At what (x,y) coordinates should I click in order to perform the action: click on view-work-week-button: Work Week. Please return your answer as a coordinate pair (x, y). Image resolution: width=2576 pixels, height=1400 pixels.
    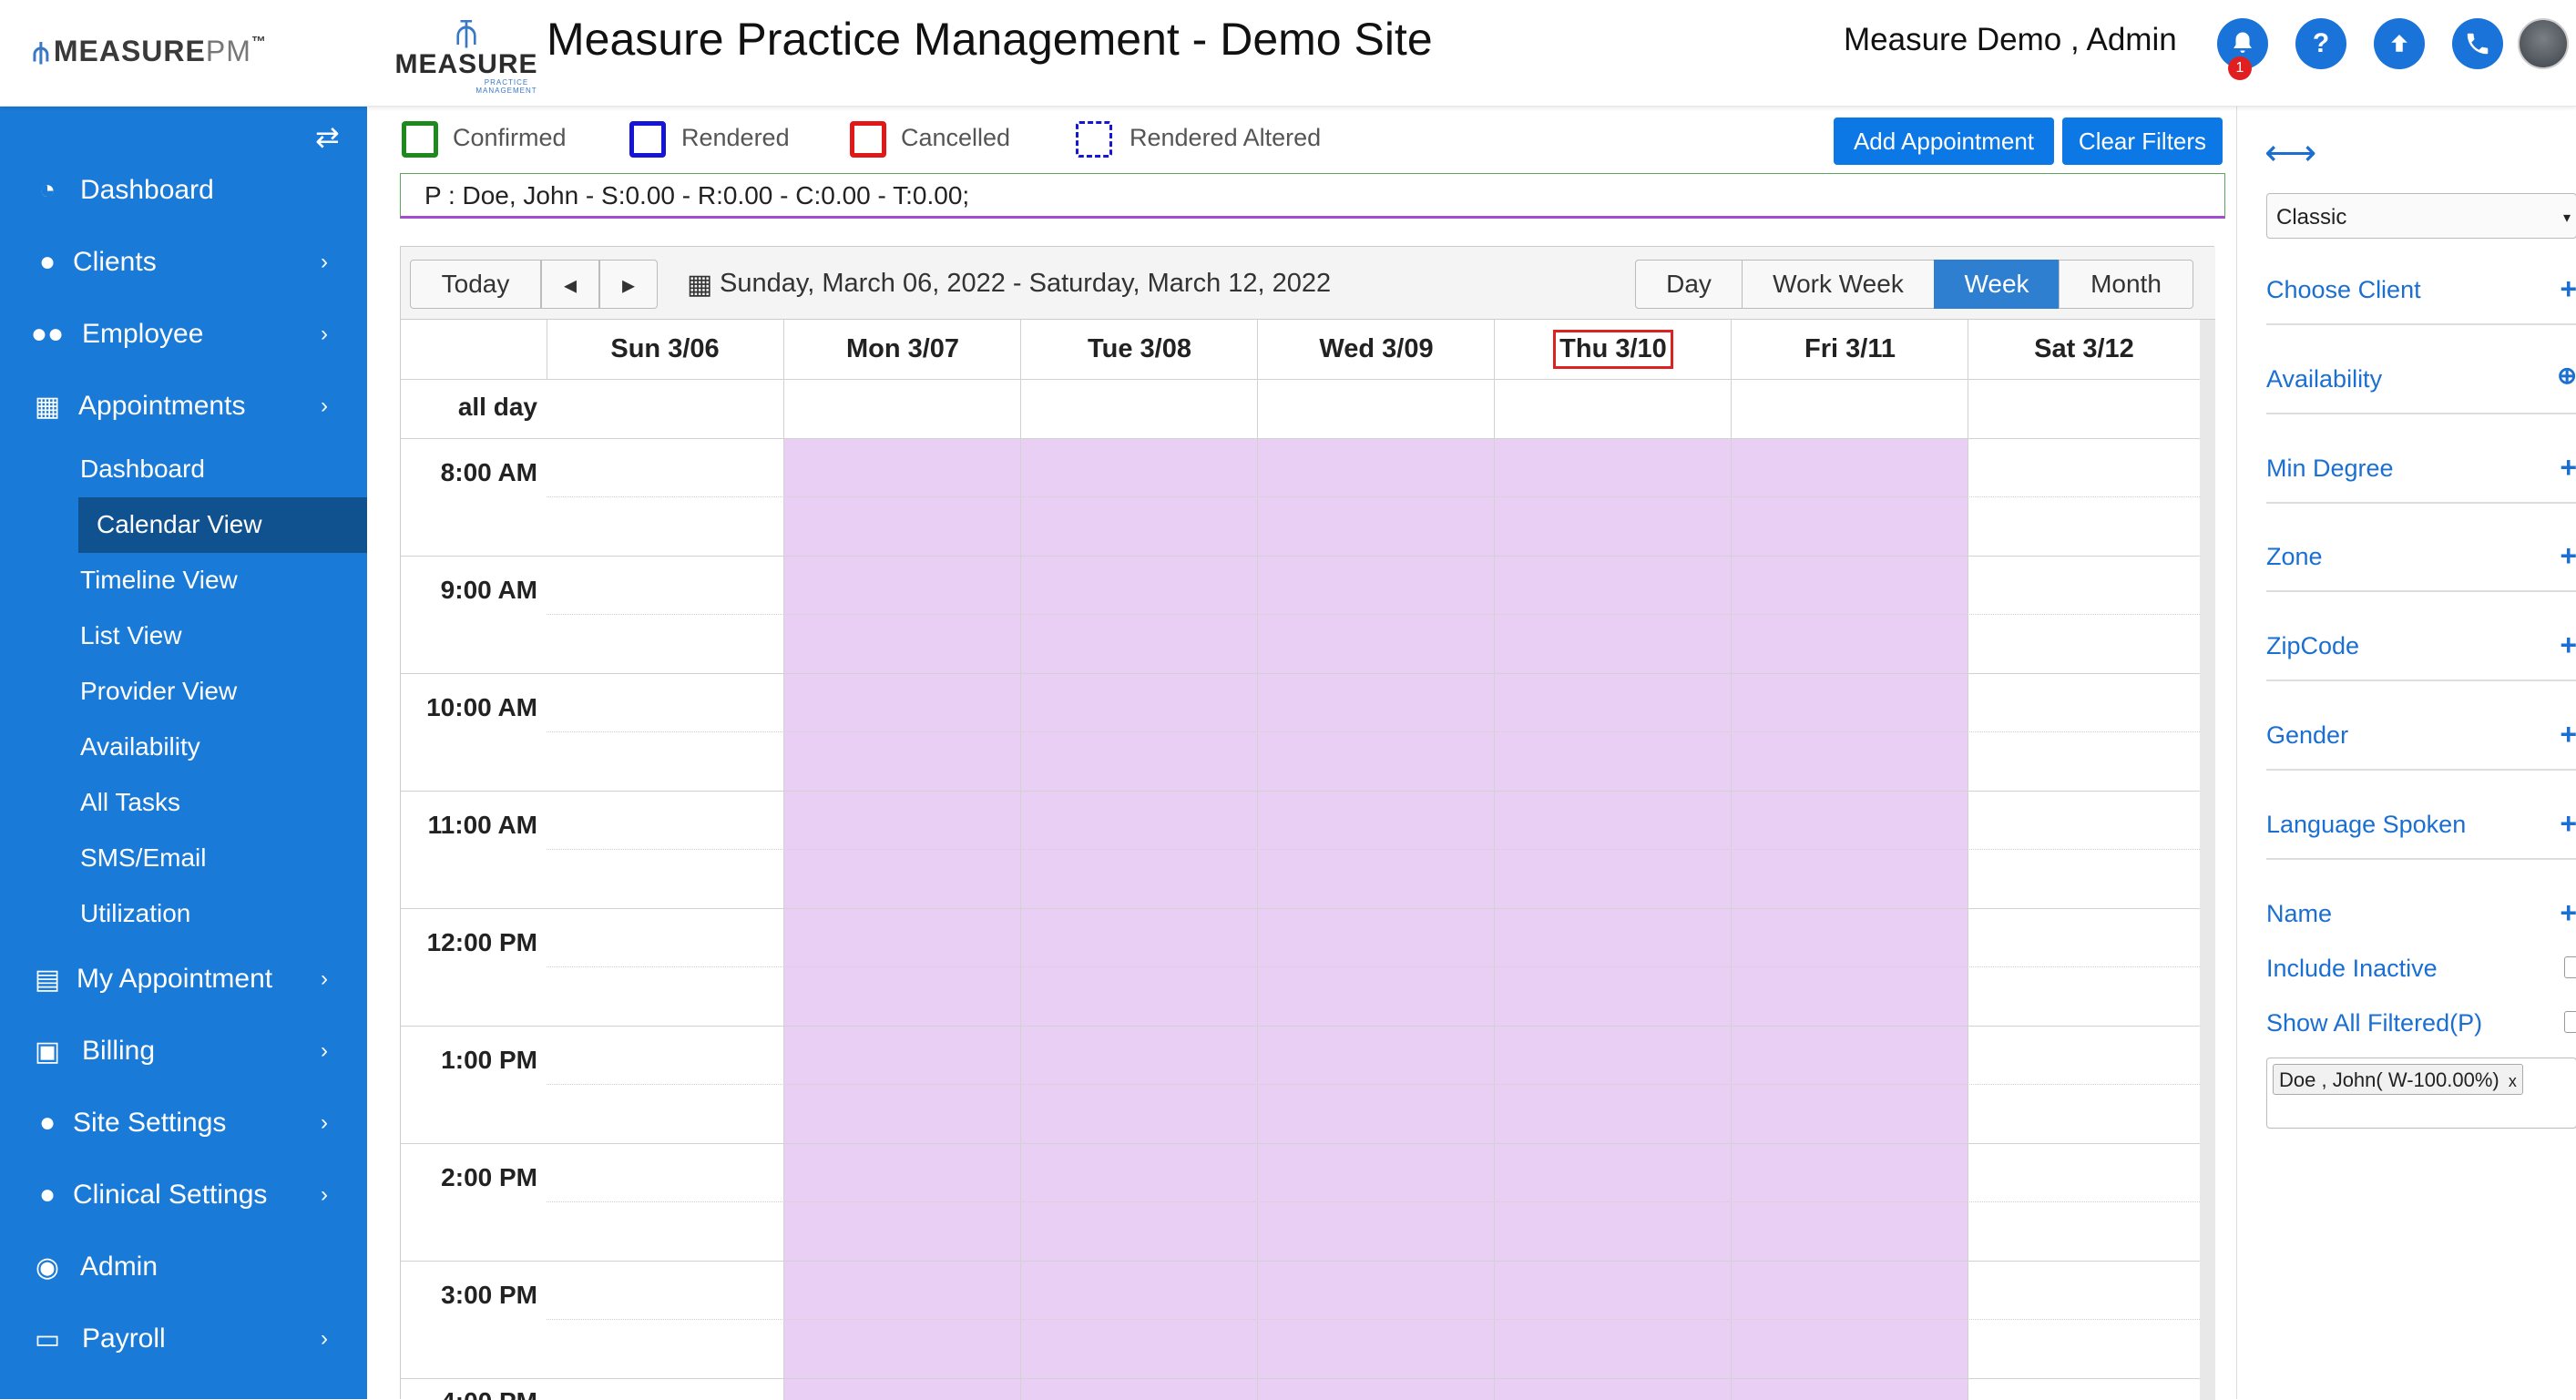
    Looking at the image, I should click on (1838, 284).